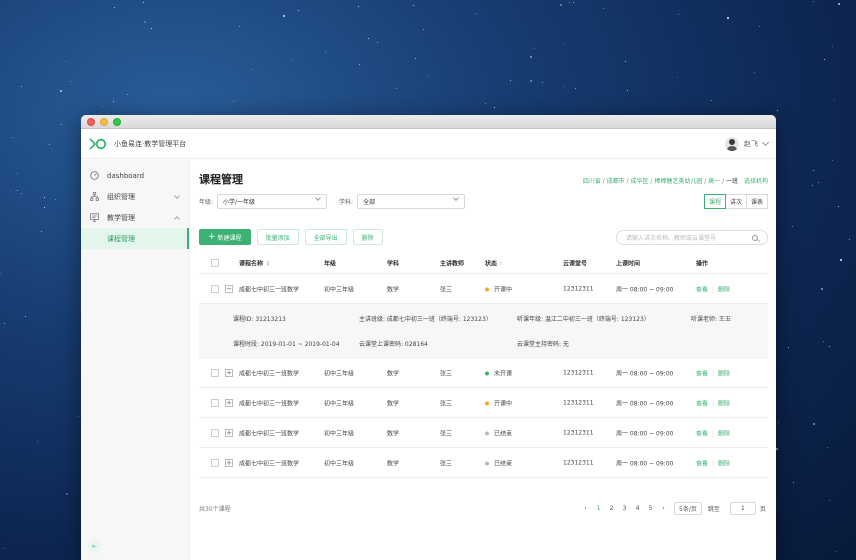  I want to click on breadcrumb-item: 高一, so click(714, 181).